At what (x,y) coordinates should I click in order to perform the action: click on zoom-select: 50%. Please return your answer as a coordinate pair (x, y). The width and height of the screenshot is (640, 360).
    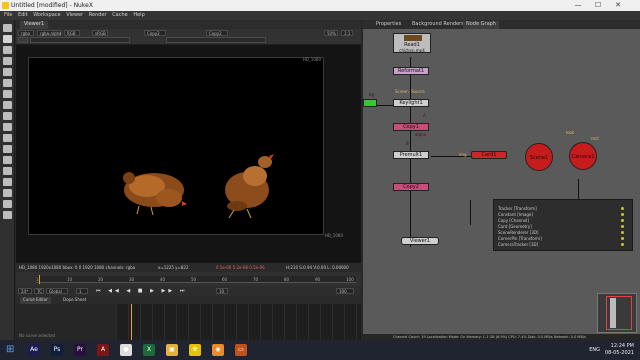
    Looking at the image, I should click on (331, 33).